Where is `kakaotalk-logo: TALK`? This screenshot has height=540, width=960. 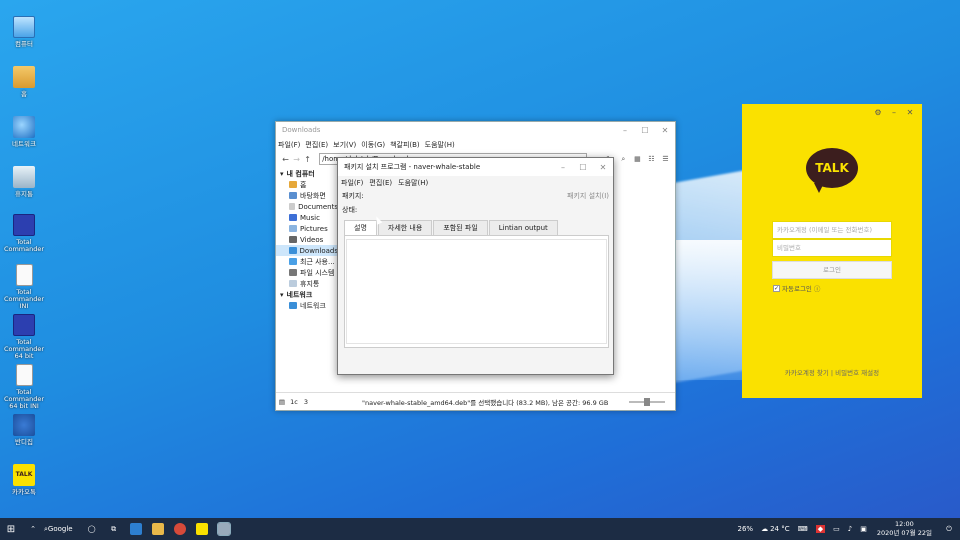
kakaotalk-logo: TALK is located at coordinates (832, 168).